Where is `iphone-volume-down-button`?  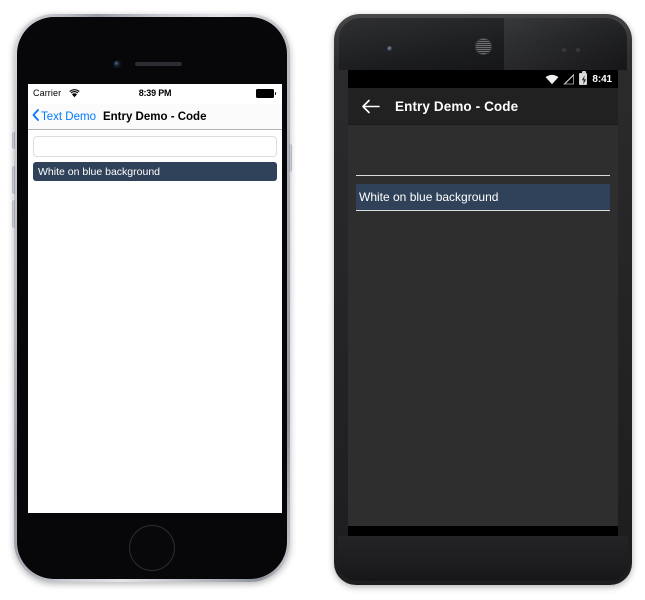
iphone-volume-down-button is located at coordinates (13, 214).